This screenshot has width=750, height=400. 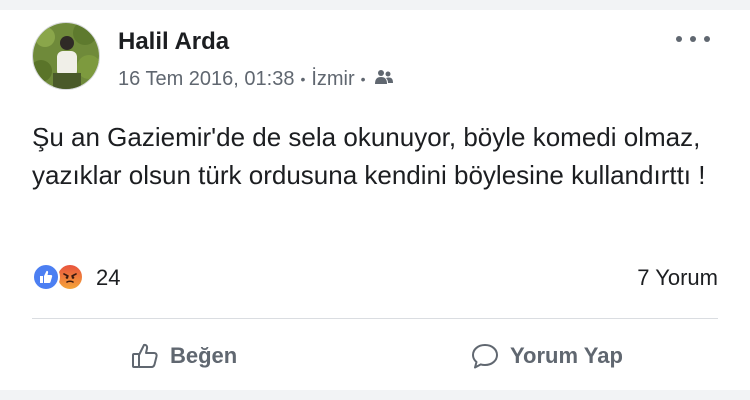 I want to click on comment-count: 7 Yorum, so click(x=677, y=278).